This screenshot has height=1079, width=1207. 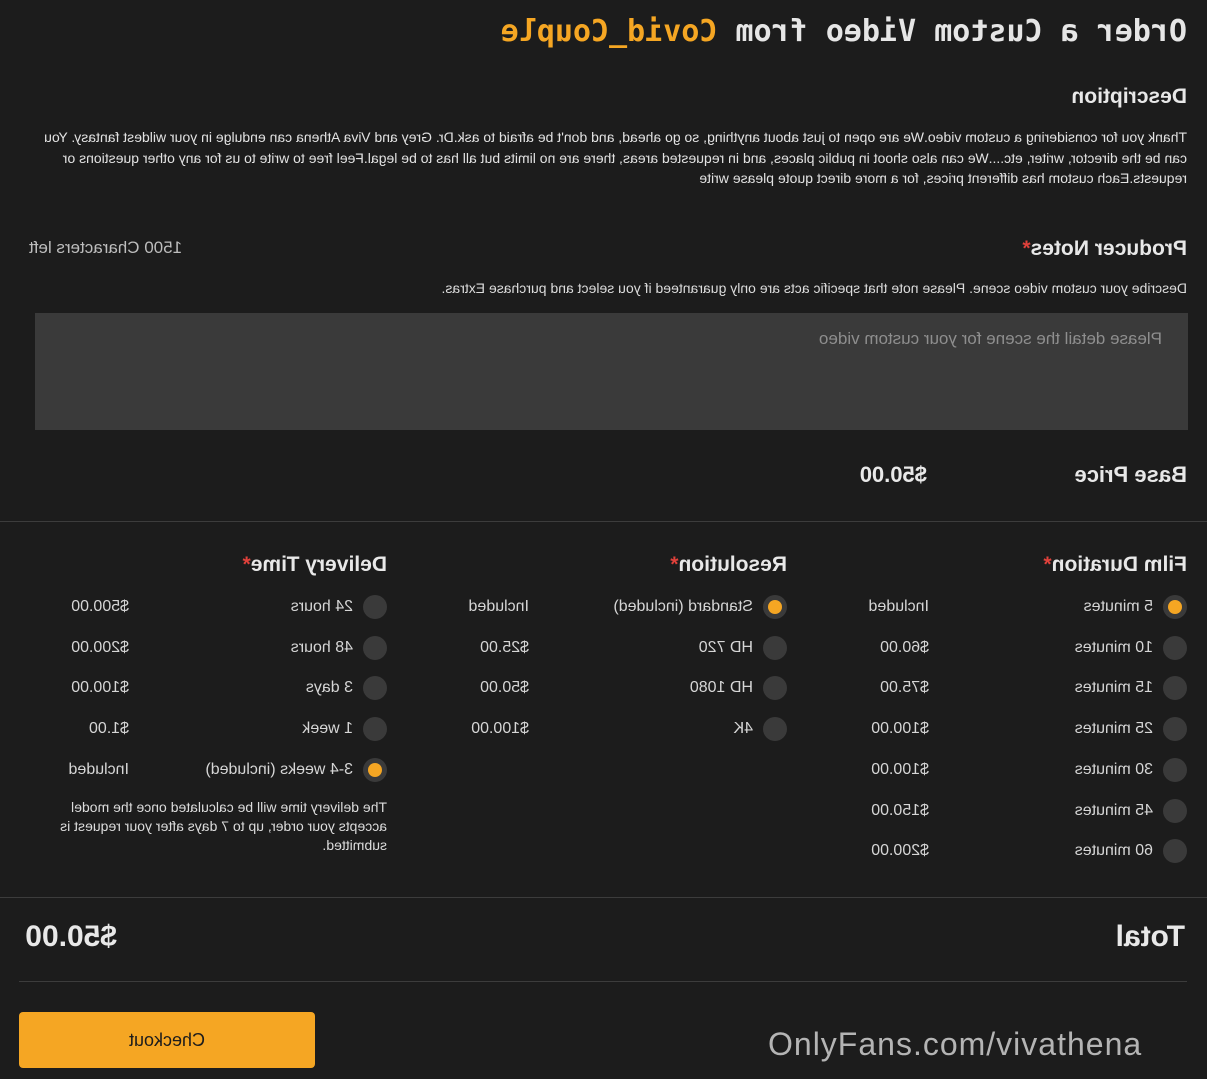 I want to click on base-price-value: $50.00, so click(x=893, y=474).